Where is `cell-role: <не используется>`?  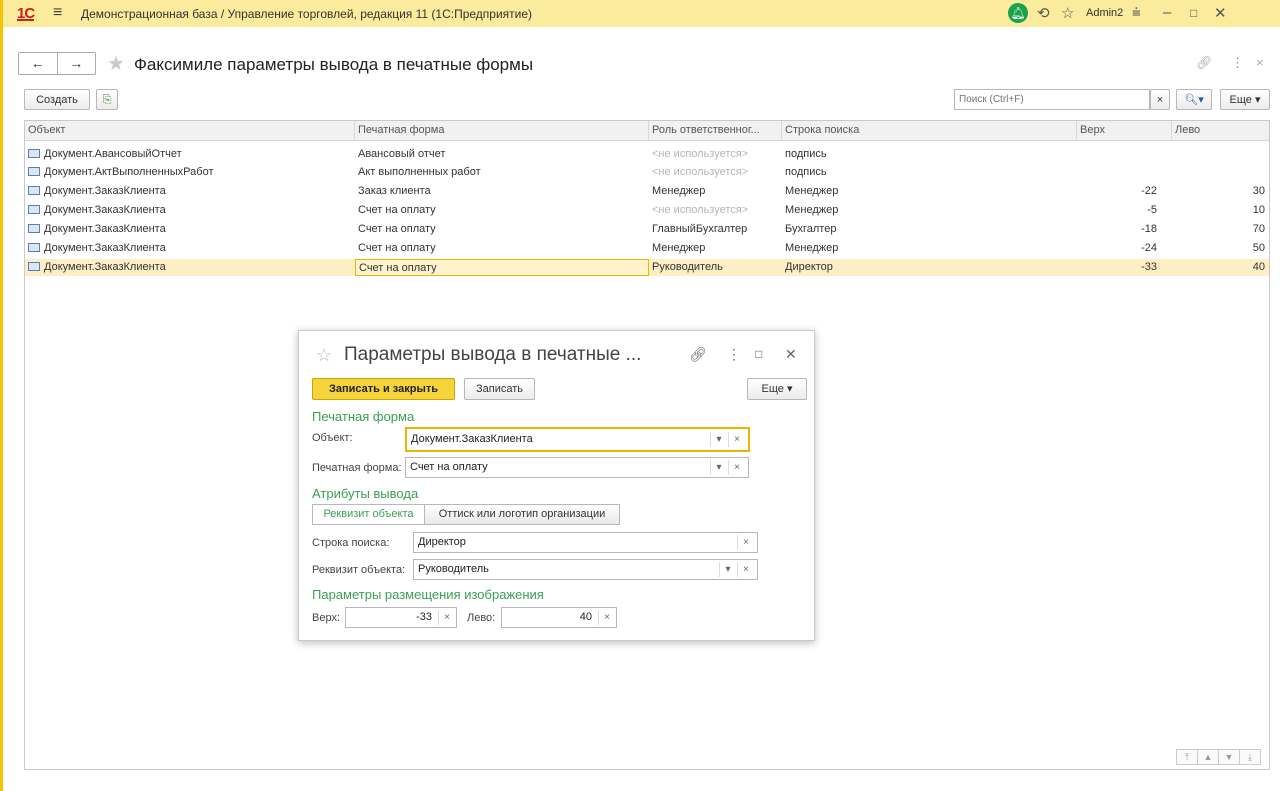
cell-role: <не используется> is located at coordinates (700, 154).